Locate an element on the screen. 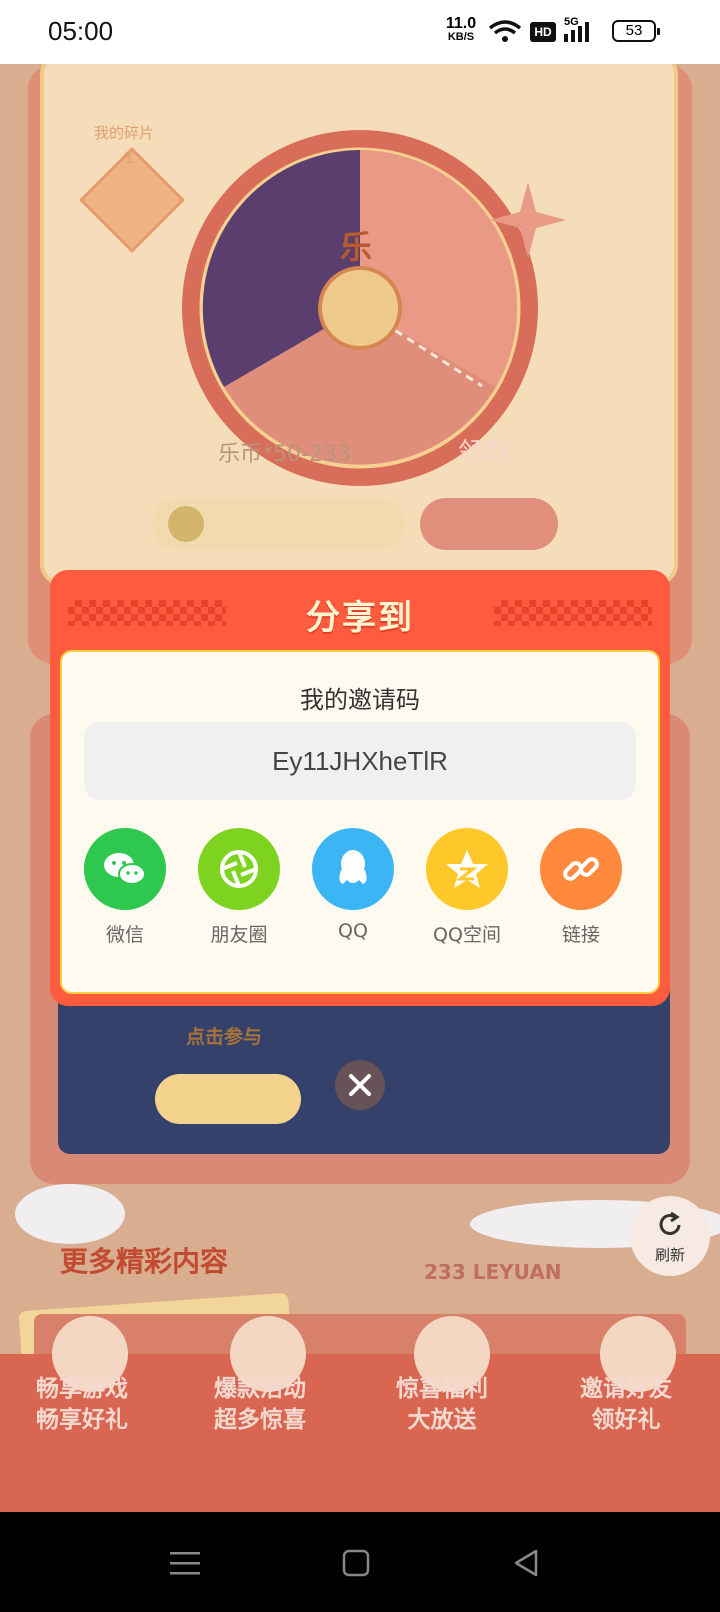  qq-icon is located at coordinates (353, 869).